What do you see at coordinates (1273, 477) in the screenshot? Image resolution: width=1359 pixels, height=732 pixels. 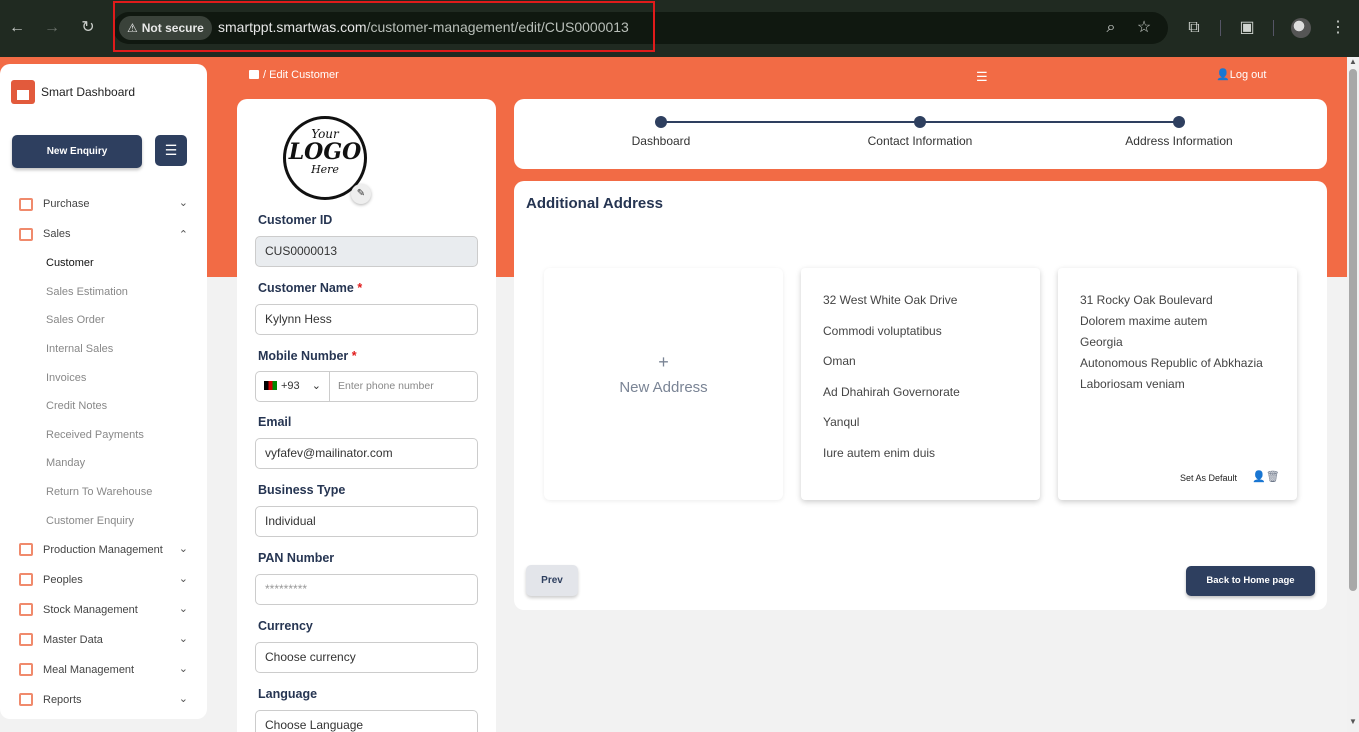 I see `trash-icon: 🗑` at bounding box center [1273, 477].